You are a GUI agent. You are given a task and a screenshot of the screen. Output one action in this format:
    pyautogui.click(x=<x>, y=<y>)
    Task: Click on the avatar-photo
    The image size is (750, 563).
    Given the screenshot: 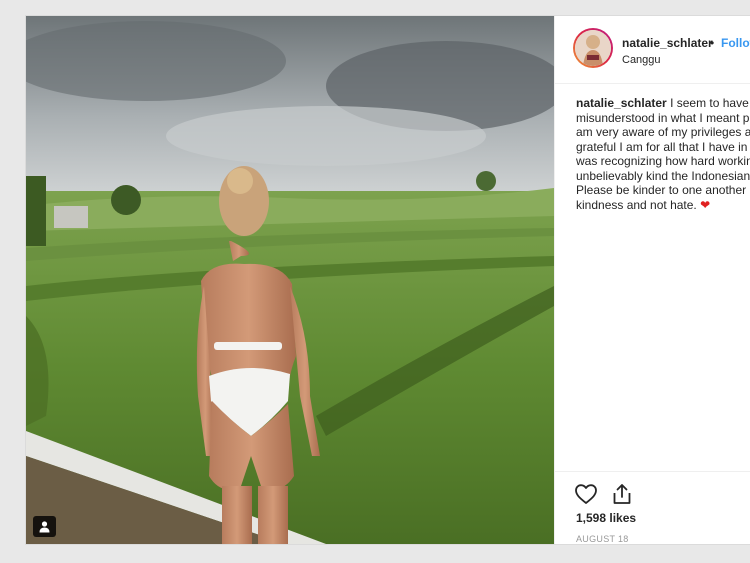 What is the action you would take?
    pyautogui.click(x=593, y=48)
    